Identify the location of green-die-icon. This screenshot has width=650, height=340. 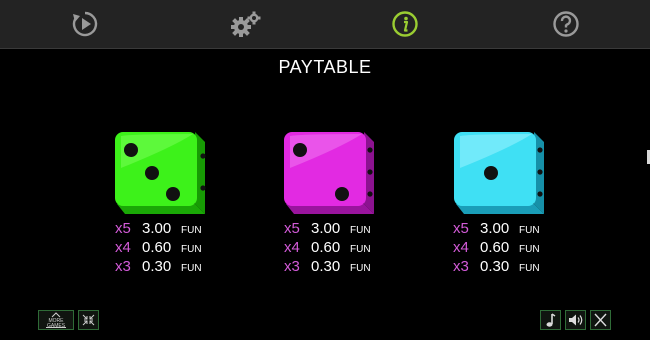
(161, 173).